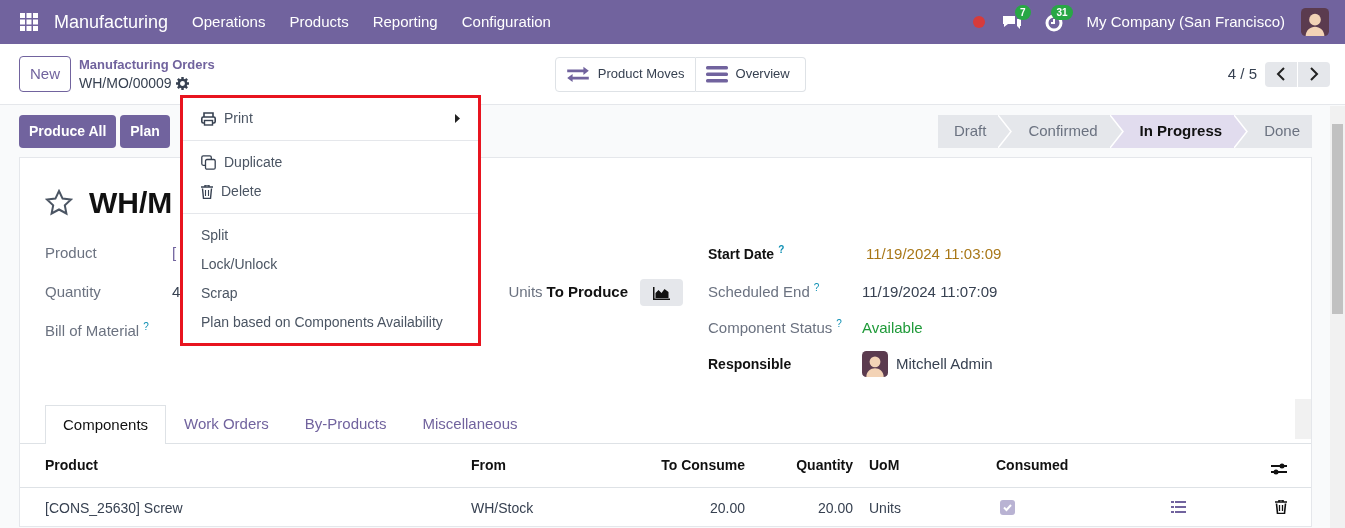 The height and width of the screenshot is (528, 1345). I want to click on previous-button, so click(1281, 74).